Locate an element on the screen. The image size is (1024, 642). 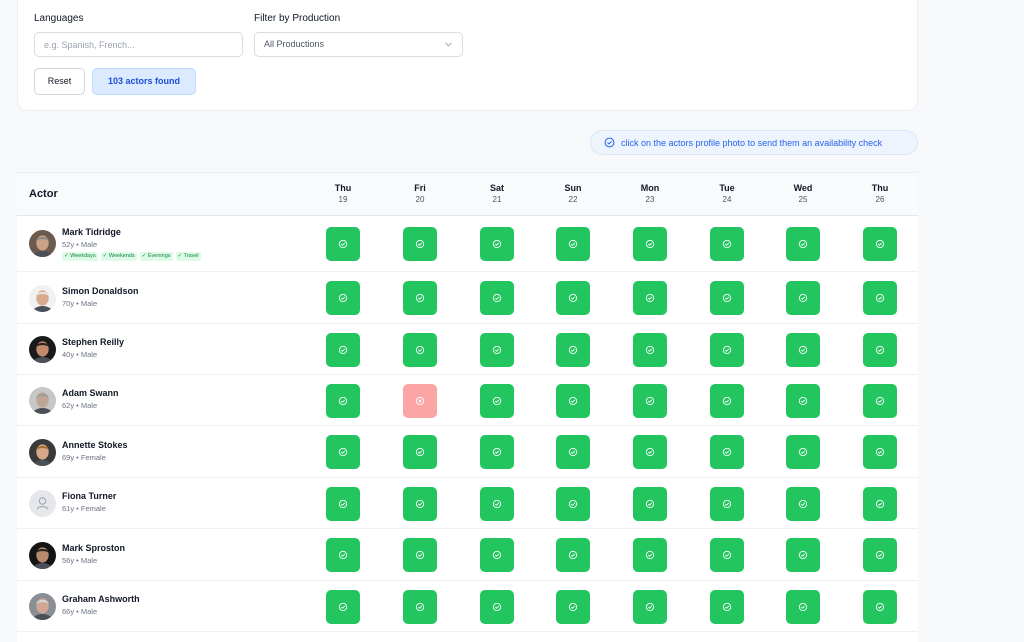
actors-found-badge: 103 actors found is located at coordinates (144, 81).